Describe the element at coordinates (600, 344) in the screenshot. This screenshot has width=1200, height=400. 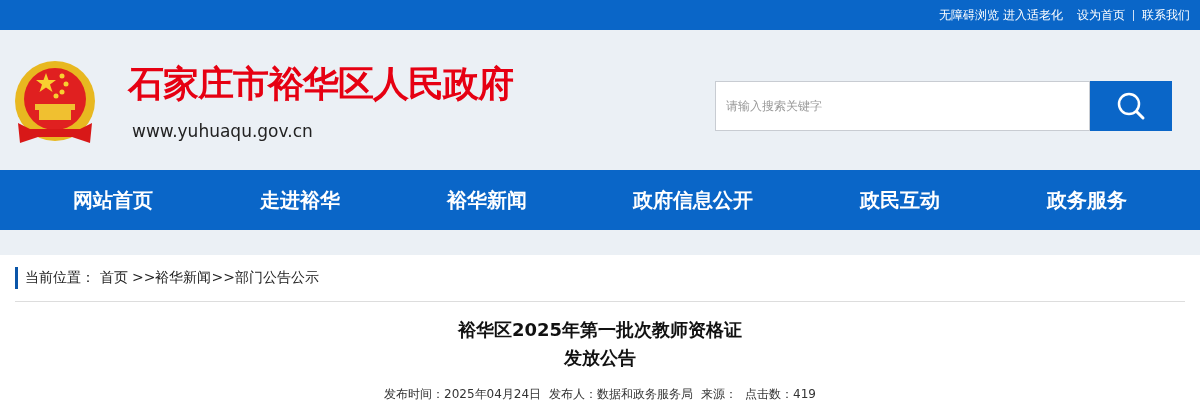
I see `article-title: 裕华区2025年第一批次教师资格证发放公告` at that location.